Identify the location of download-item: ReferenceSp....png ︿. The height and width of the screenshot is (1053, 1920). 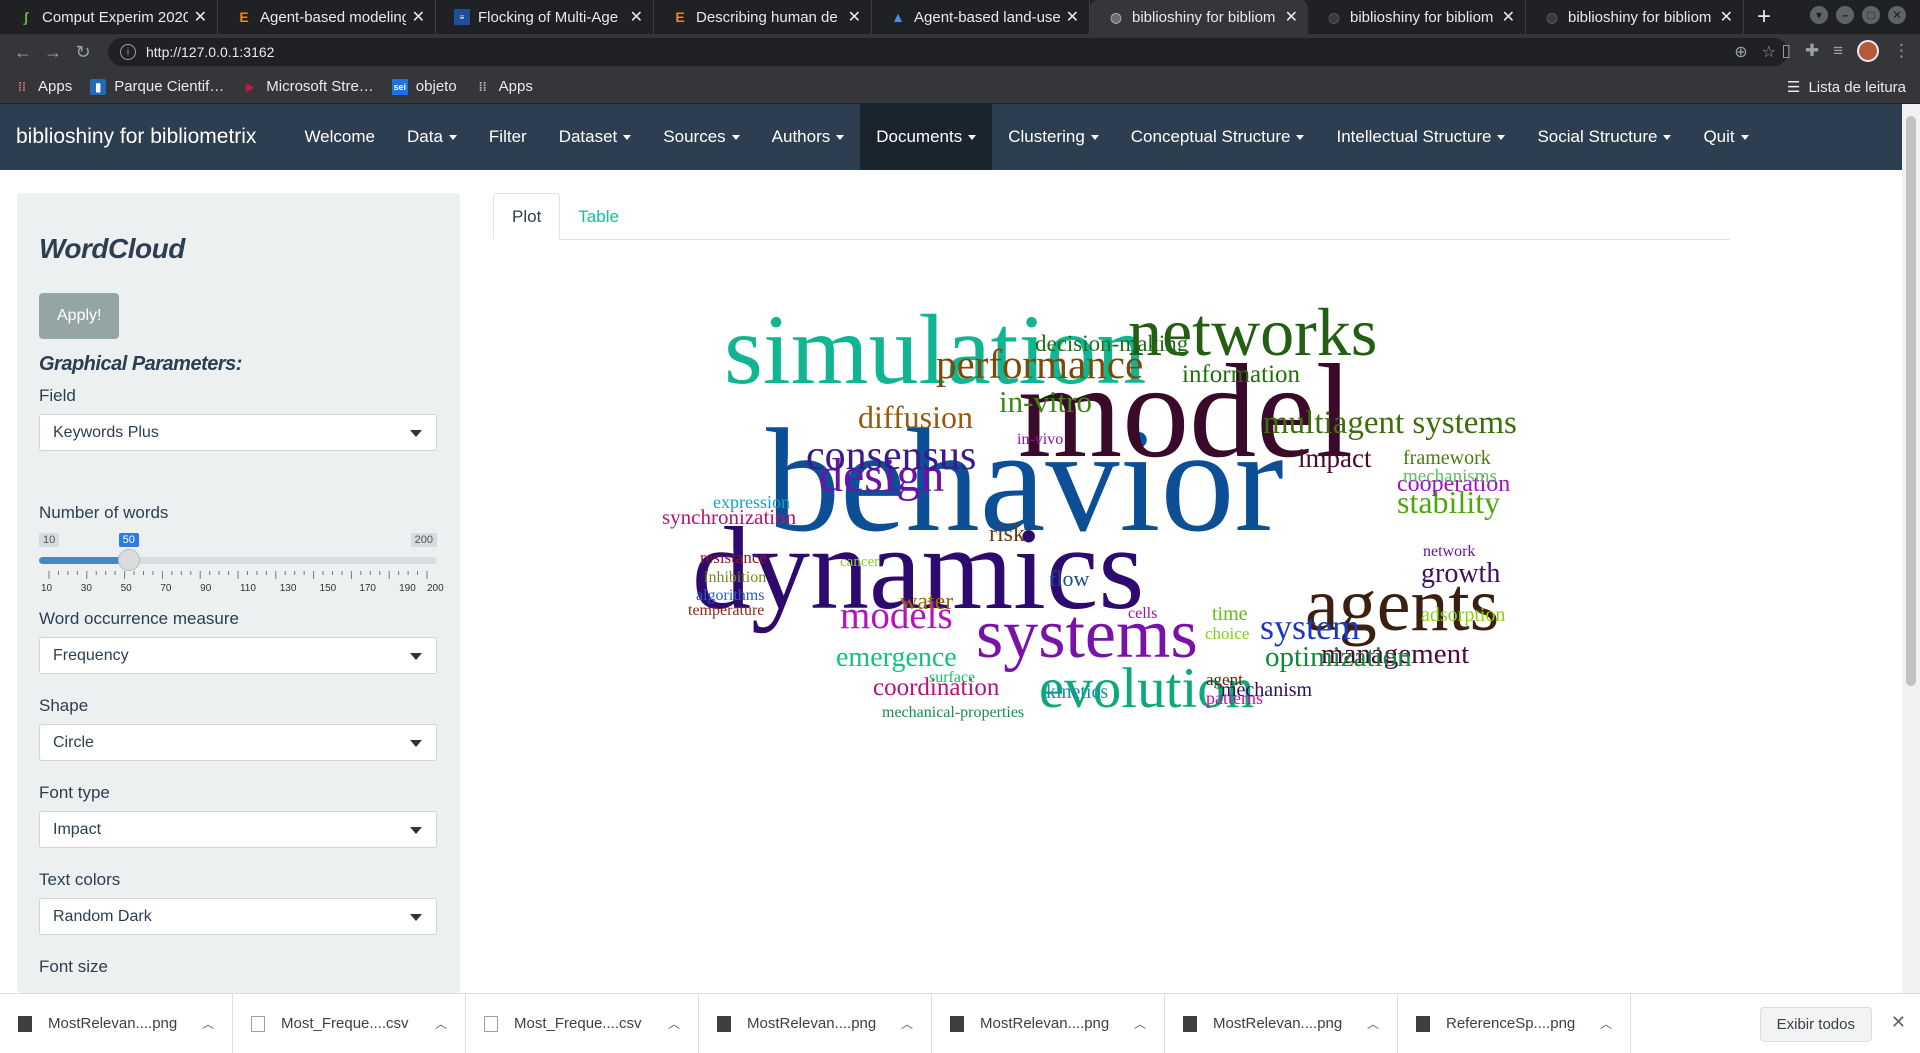
(1514, 1023).